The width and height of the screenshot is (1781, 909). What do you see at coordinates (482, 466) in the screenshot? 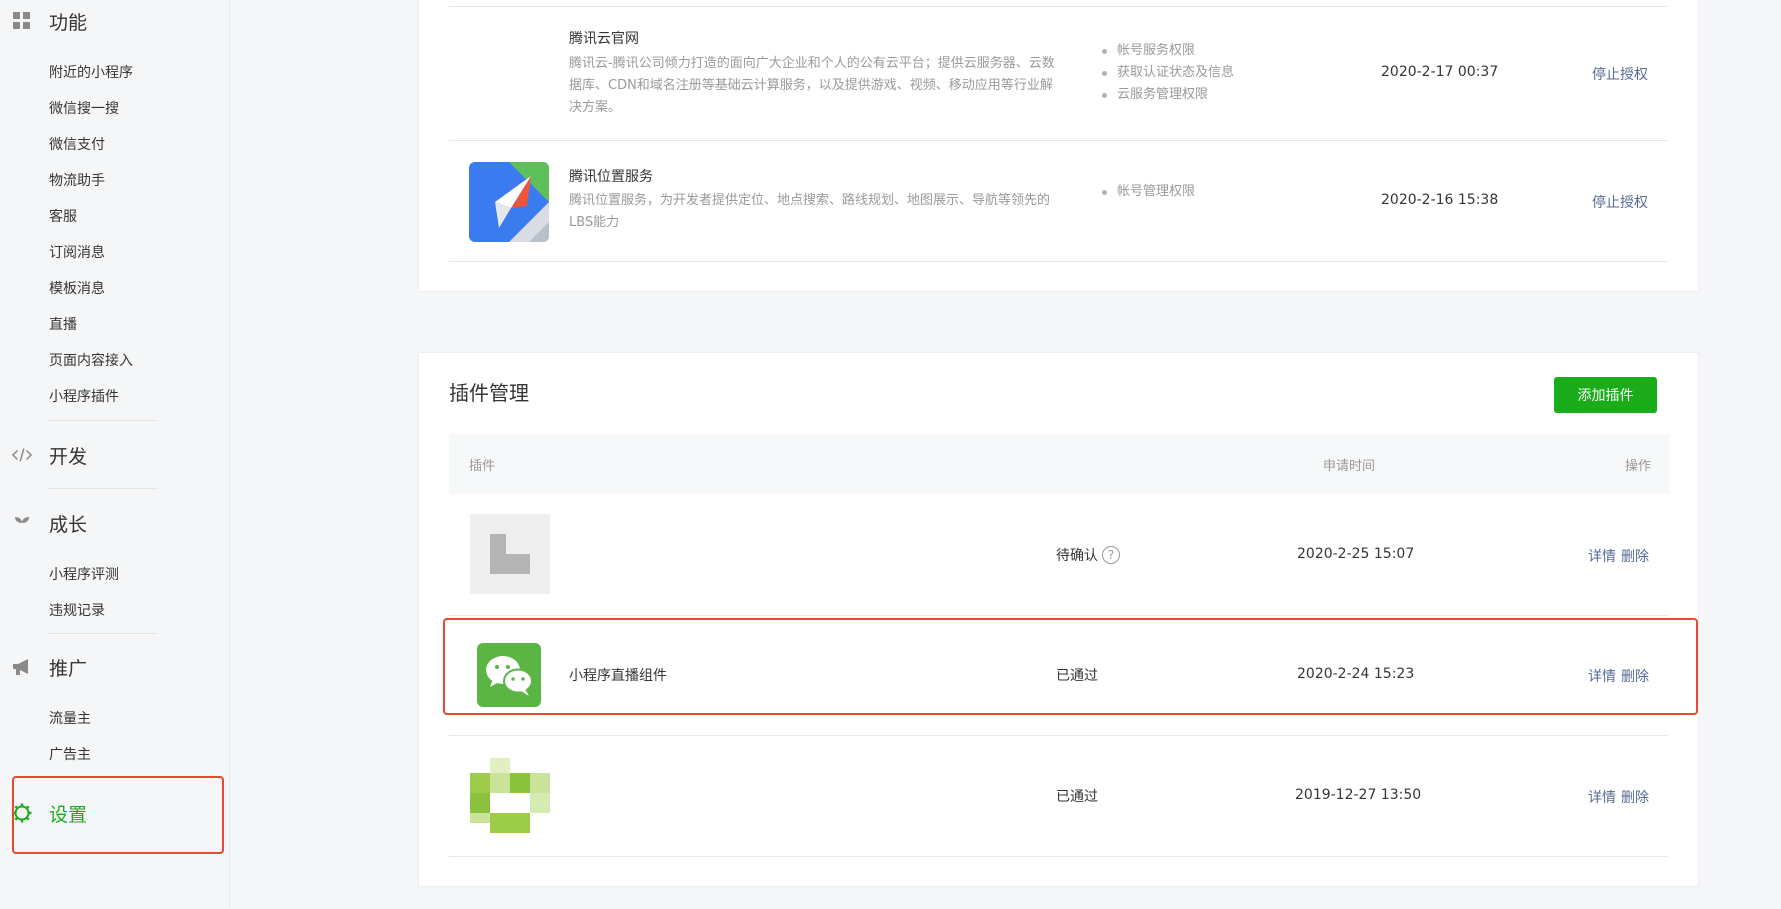
I see `column-header-plugin: 插件` at bounding box center [482, 466].